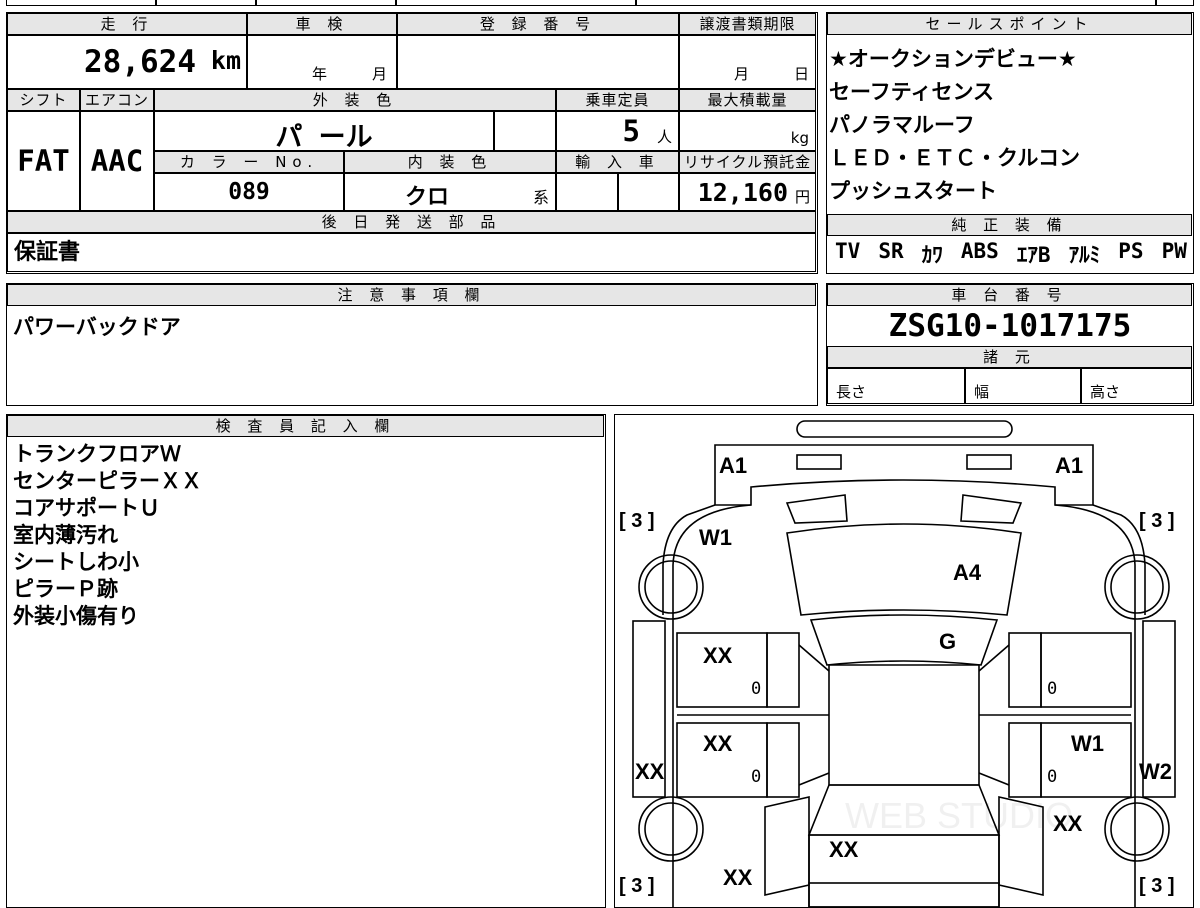  What do you see at coordinates (1023, 386) in the screenshot?
I see `width-cell: 幅` at bounding box center [1023, 386].